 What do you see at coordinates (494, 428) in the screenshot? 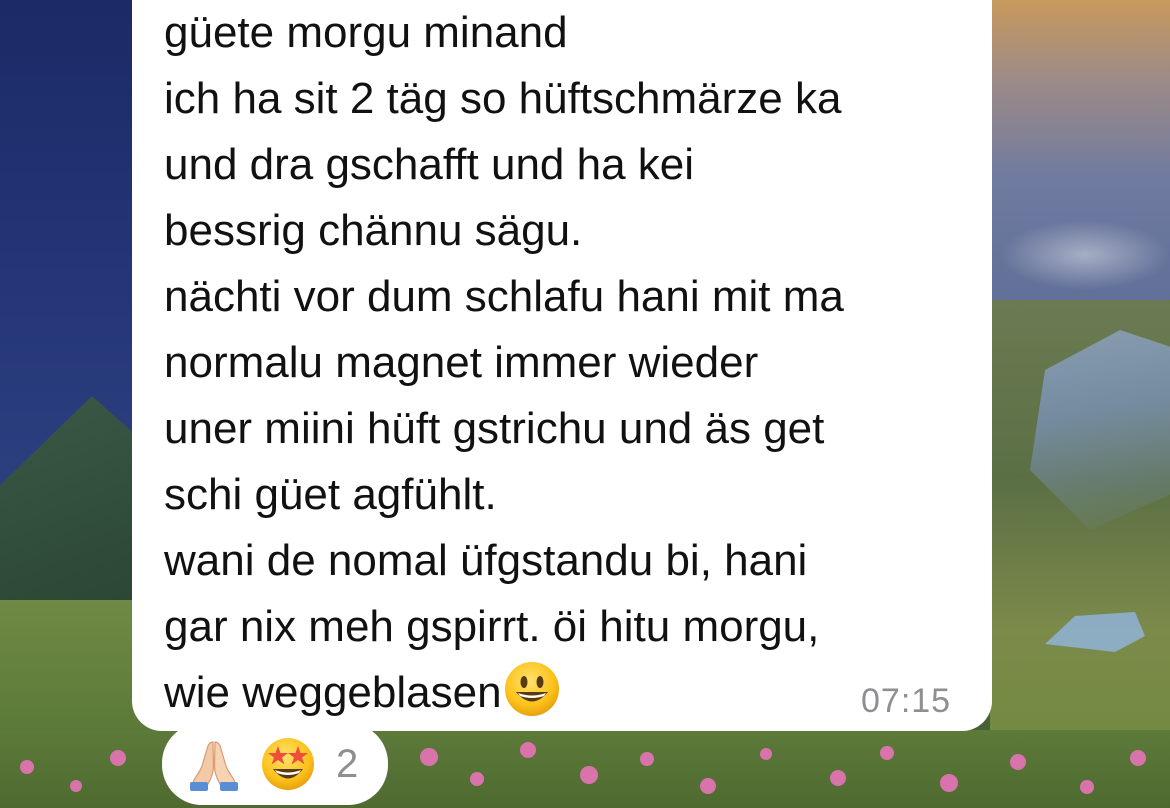
I see `message-line: uner miini hüft gstrichu und äs get` at bounding box center [494, 428].